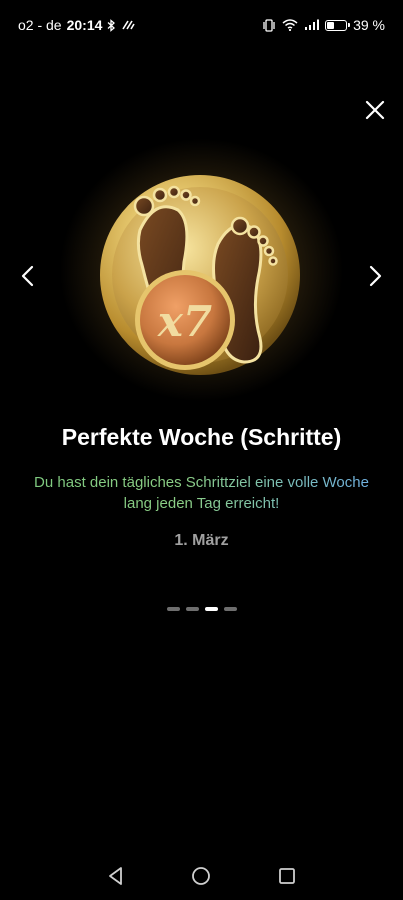  What do you see at coordinates (84, 25) in the screenshot?
I see `clock: 20:14` at bounding box center [84, 25].